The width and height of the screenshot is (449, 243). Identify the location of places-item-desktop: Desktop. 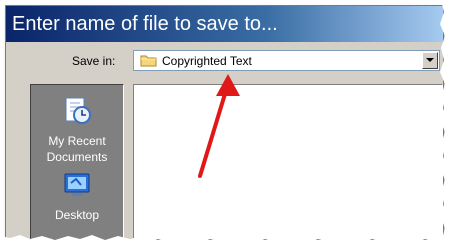
(77, 196).